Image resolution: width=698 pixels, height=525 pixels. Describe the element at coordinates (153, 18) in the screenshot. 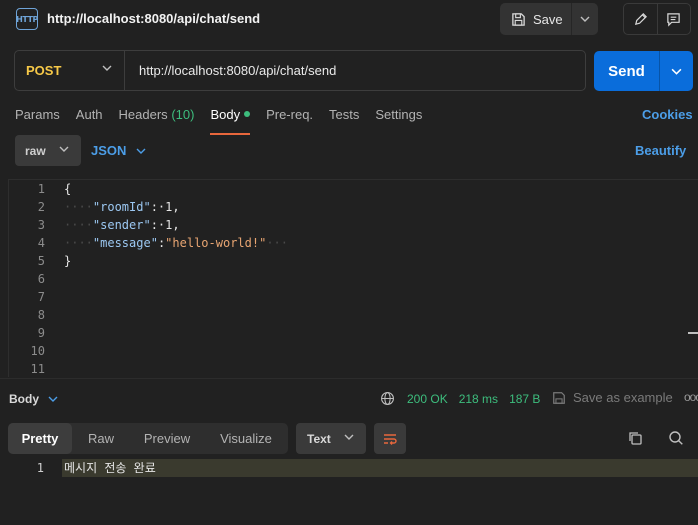

I see `request-title: http://localhost:8080/api/chat/send` at that location.